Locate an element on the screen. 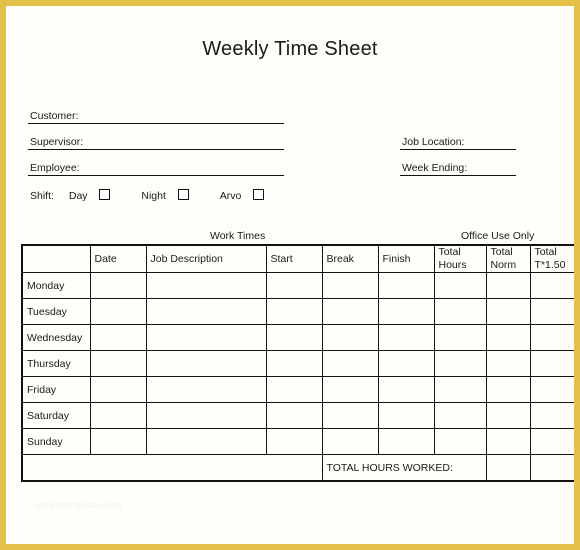 The width and height of the screenshot is (580, 550). table-row: Tuesday is located at coordinates (297, 311).